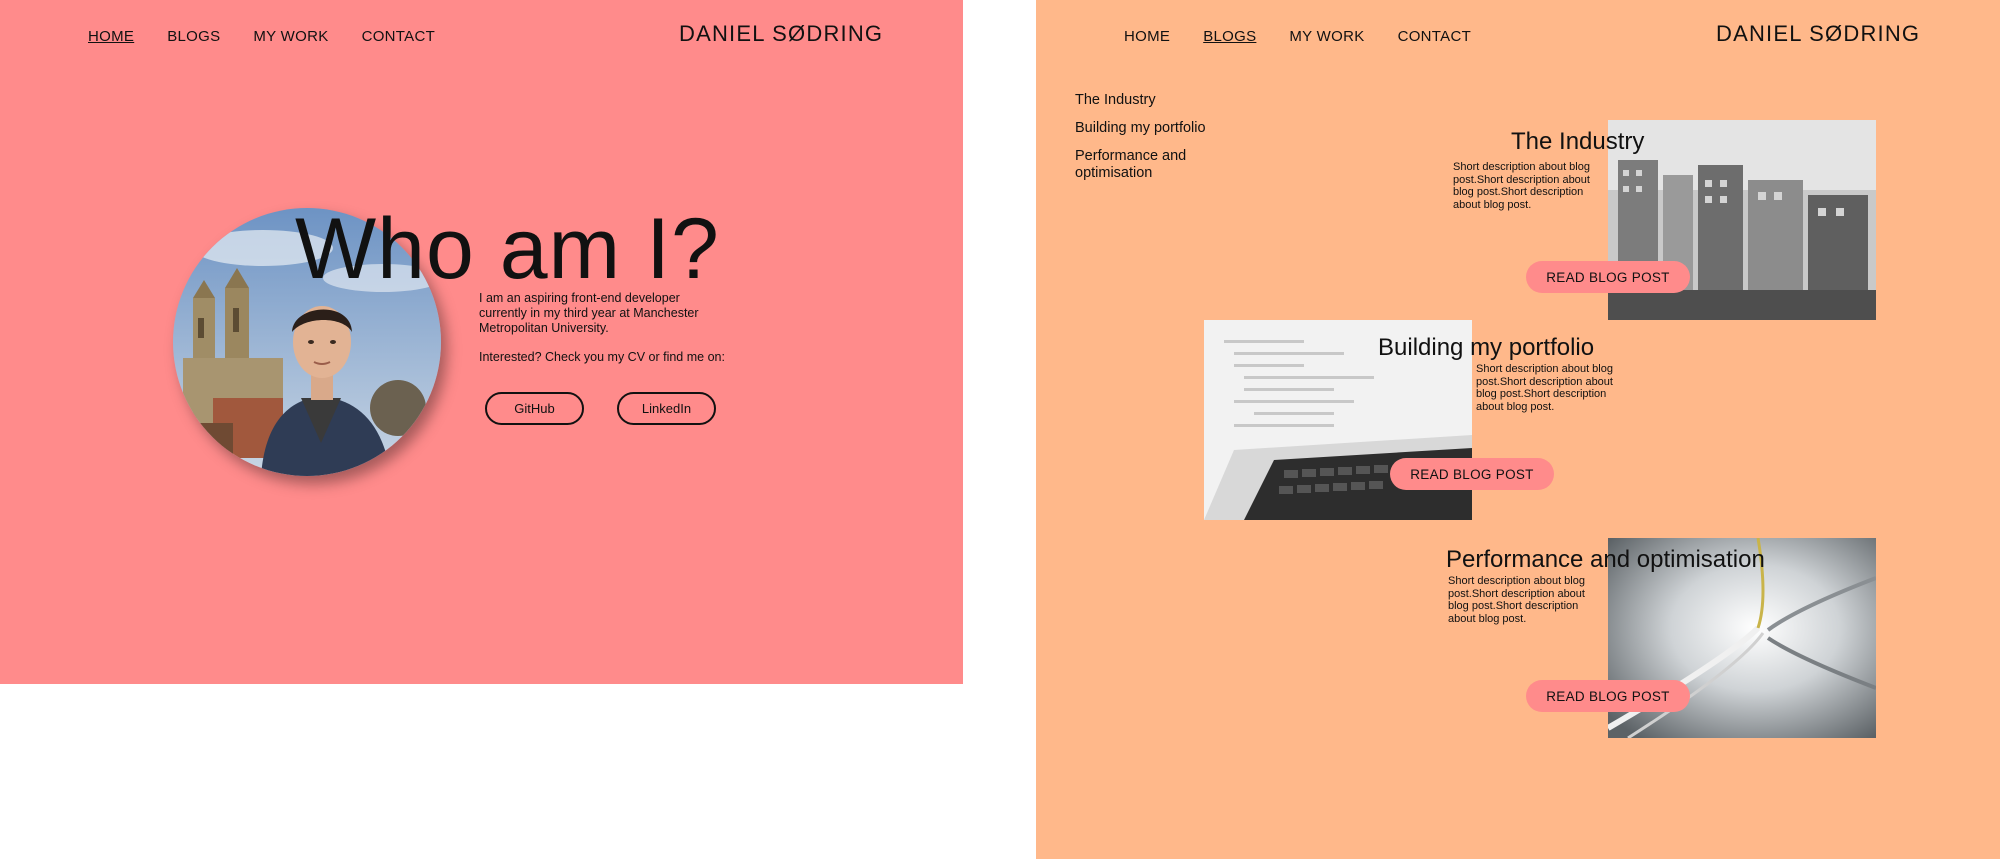 Image resolution: width=2000 pixels, height=859 pixels. Describe the element at coordinates (1608, 277) in the screenshot. I see `post-1-read-button: READ BLOG POST` at that location.